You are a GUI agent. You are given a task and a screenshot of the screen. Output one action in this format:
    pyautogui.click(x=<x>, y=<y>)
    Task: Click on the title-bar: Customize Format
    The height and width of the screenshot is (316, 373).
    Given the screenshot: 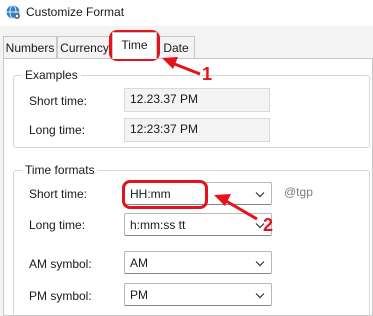 What is the action you would take?
    pyautogui.click(x=186, y=13)
    